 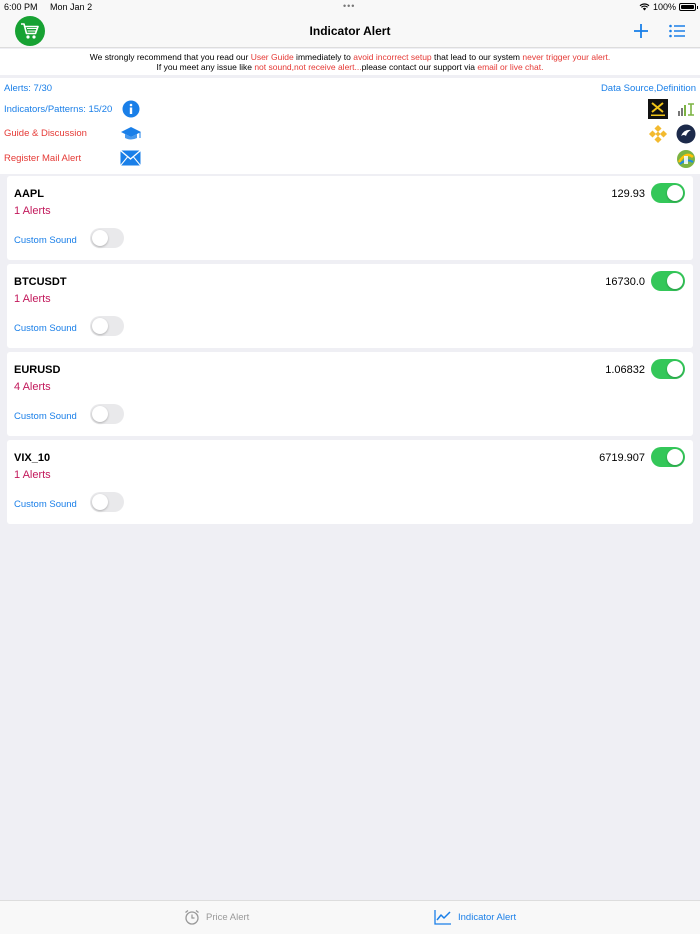 I want to click on tab-indicator-alert: Indicator Alert, so click(x=475, y=917).